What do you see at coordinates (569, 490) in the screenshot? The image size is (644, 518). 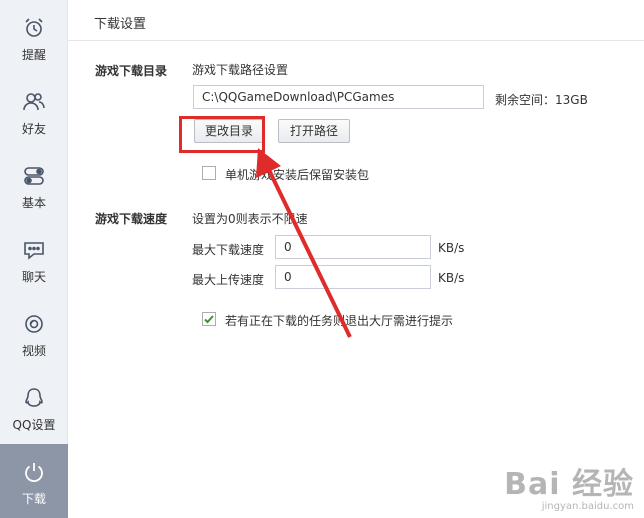 I see `baidu-jingyan-watermark: Bai 经验 jingyan.baidu.com` at bounding box center [569, 490].